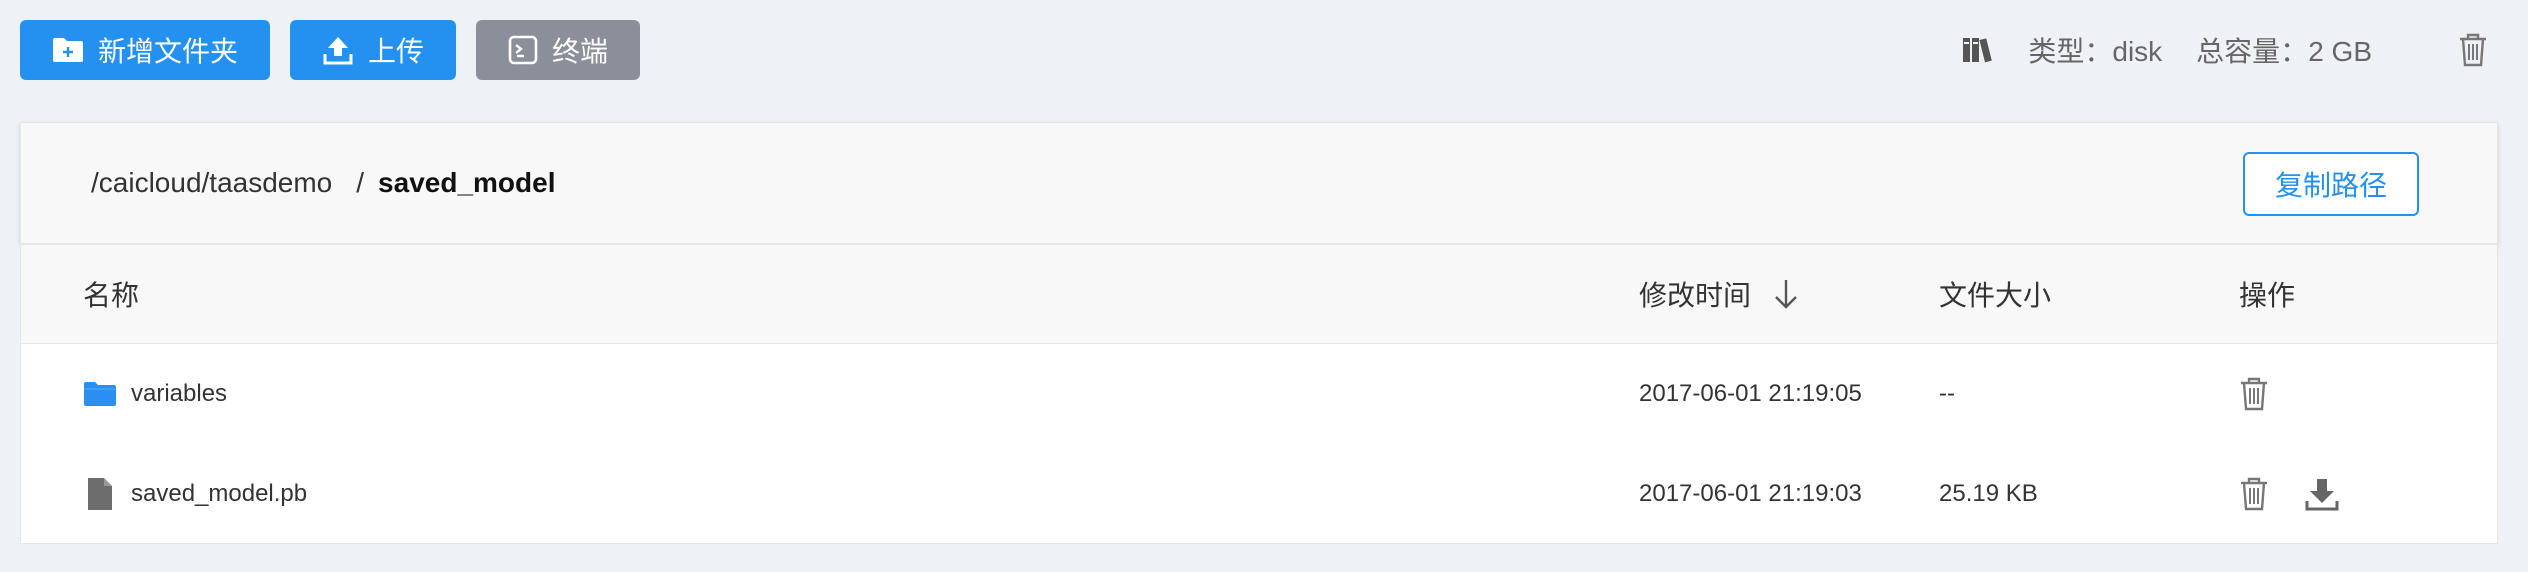  What do you see at coordinates (100, 494) in the screenshot?
I see `file-icon` at bounding box center [100, 494].